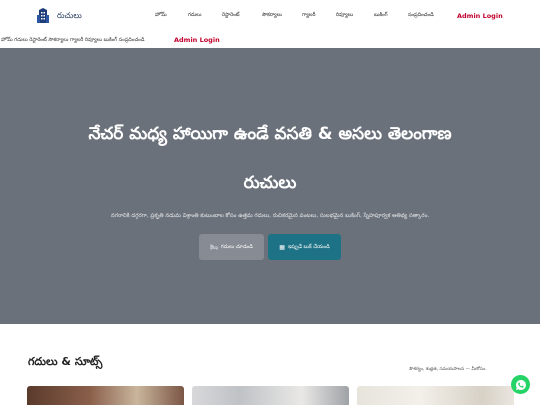 Image resolution: width=540 pixels, height=405 pixels. Describe the element at coordinates (161, 15) in the screenshot. I see `nav-link-home: హోమ్` at that location.